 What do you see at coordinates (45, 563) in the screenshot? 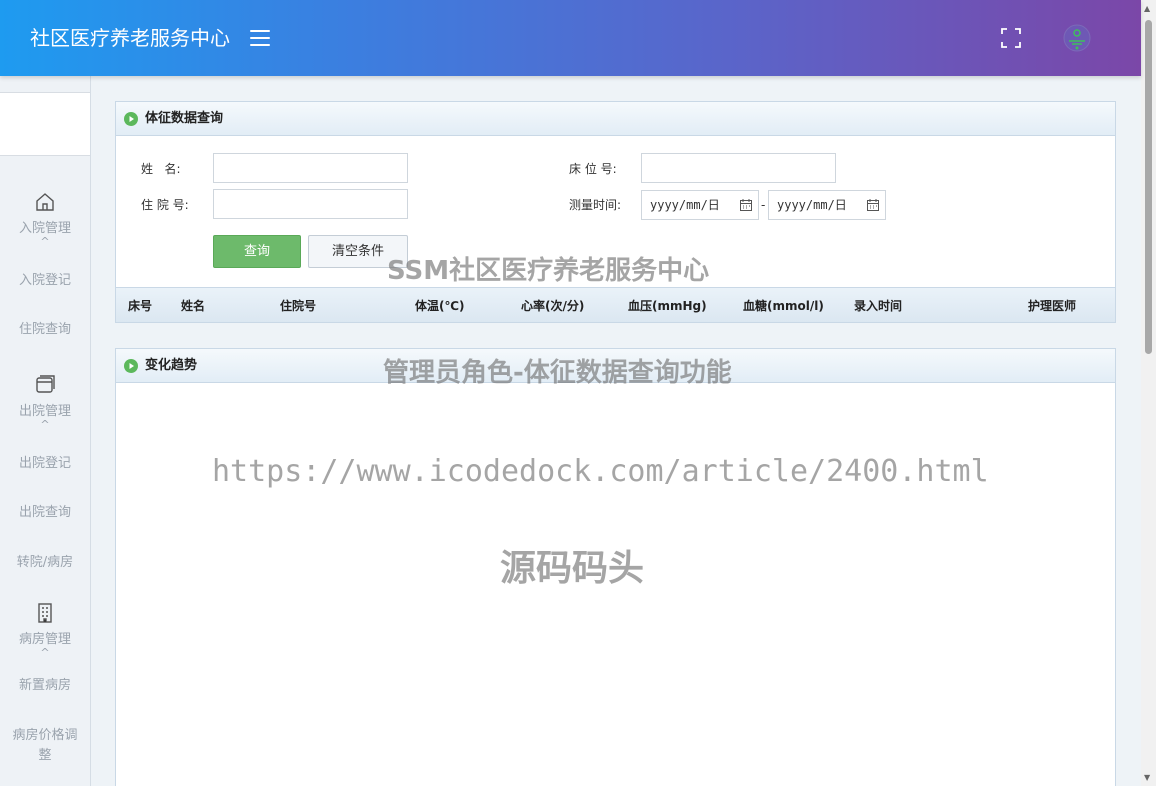
I see `sidebar-item-transfer-ward: 转院/病房` at bounding box center [45, 563].